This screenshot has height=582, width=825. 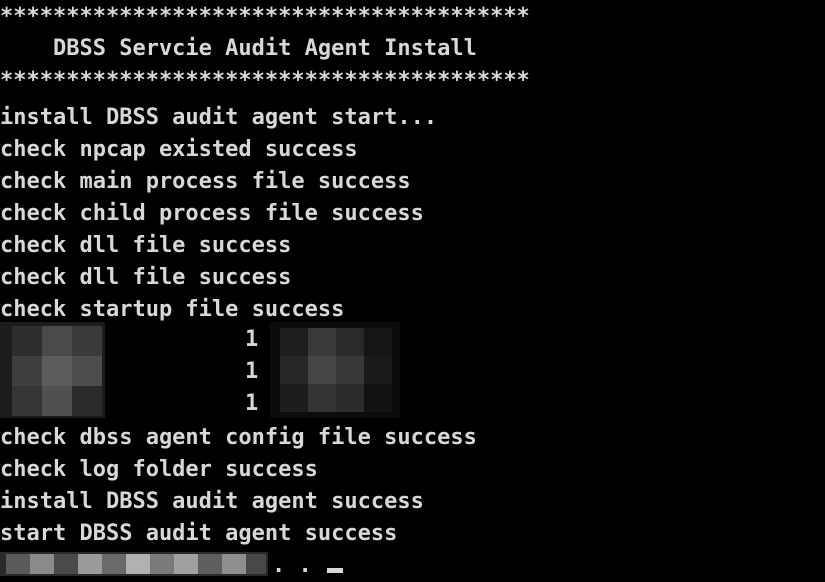 I want to click on redacted-block-right, so click(x=335, y=370).